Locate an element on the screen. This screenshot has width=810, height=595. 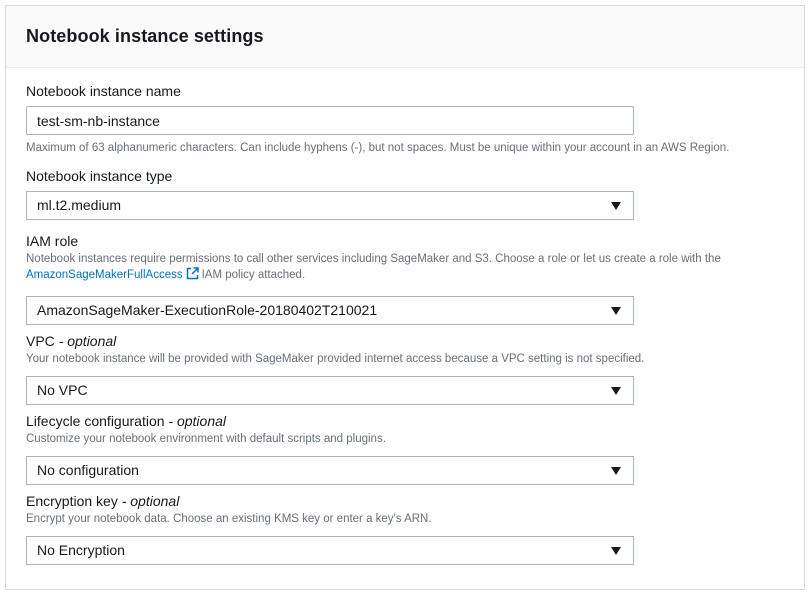
vpc-label-text: VPC is located at coordinates (40, 341).